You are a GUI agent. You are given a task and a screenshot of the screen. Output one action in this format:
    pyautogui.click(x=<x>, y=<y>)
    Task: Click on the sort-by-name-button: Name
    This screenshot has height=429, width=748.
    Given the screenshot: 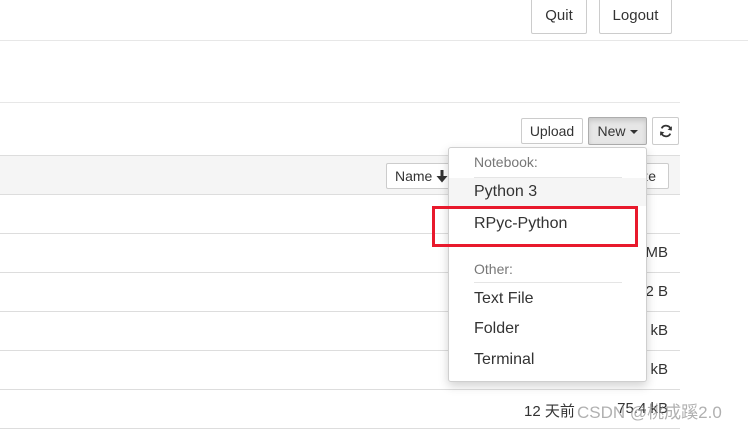 What is the action you would take?
    pyautogui.click(x=421, y=176)
    